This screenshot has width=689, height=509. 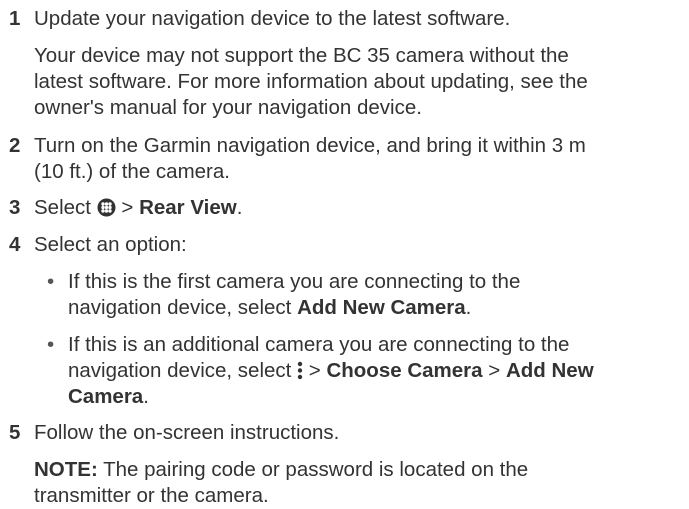 What do you see at coordinates (15, 432) in the screenshot?
I see `step-number: 5` at bounding box center [15, 432].